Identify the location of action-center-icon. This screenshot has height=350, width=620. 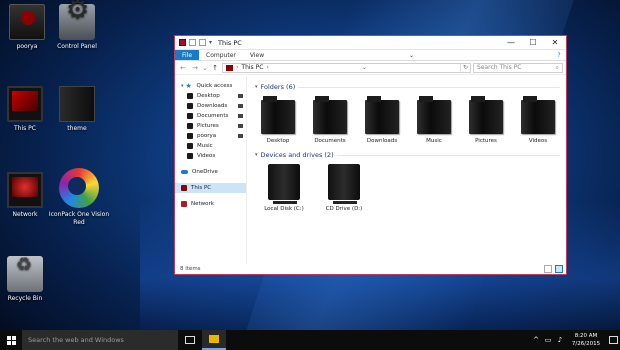
(613, 340).